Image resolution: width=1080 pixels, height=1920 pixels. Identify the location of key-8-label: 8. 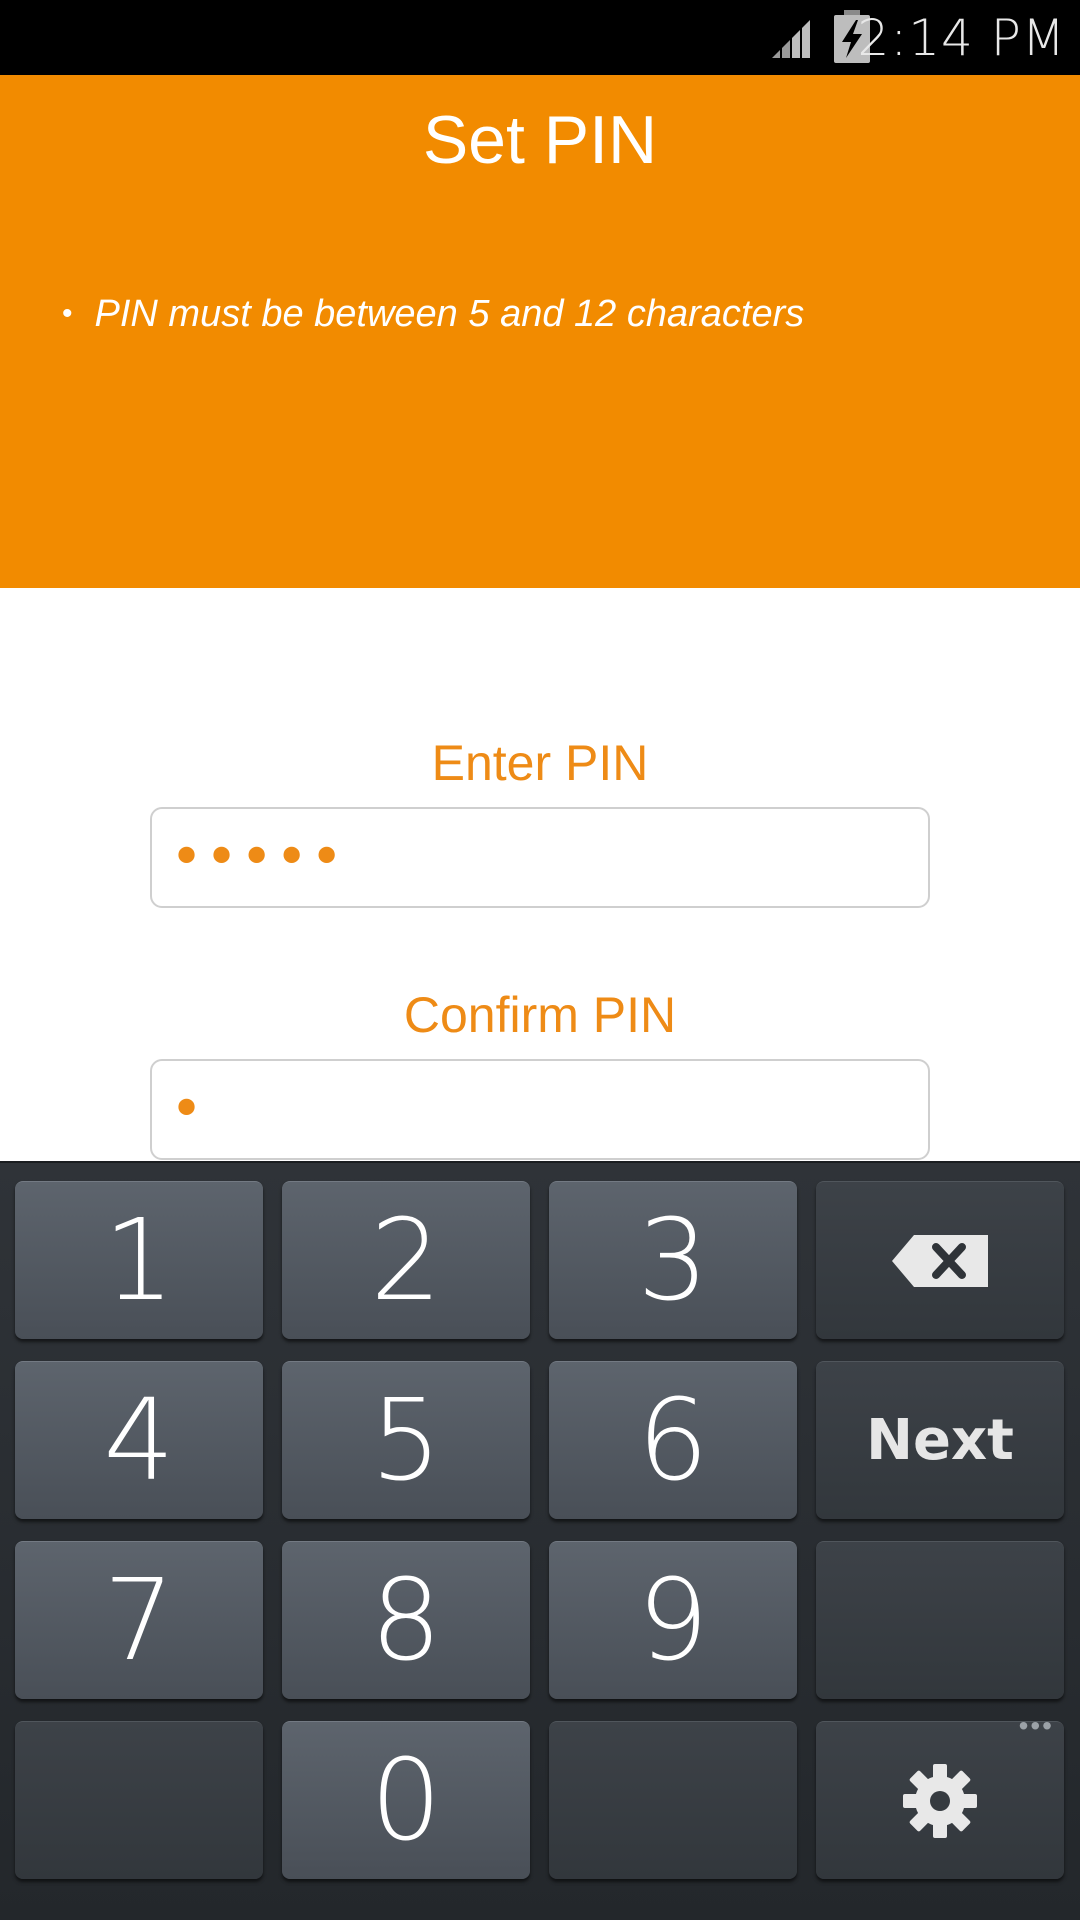
(406, 1620).